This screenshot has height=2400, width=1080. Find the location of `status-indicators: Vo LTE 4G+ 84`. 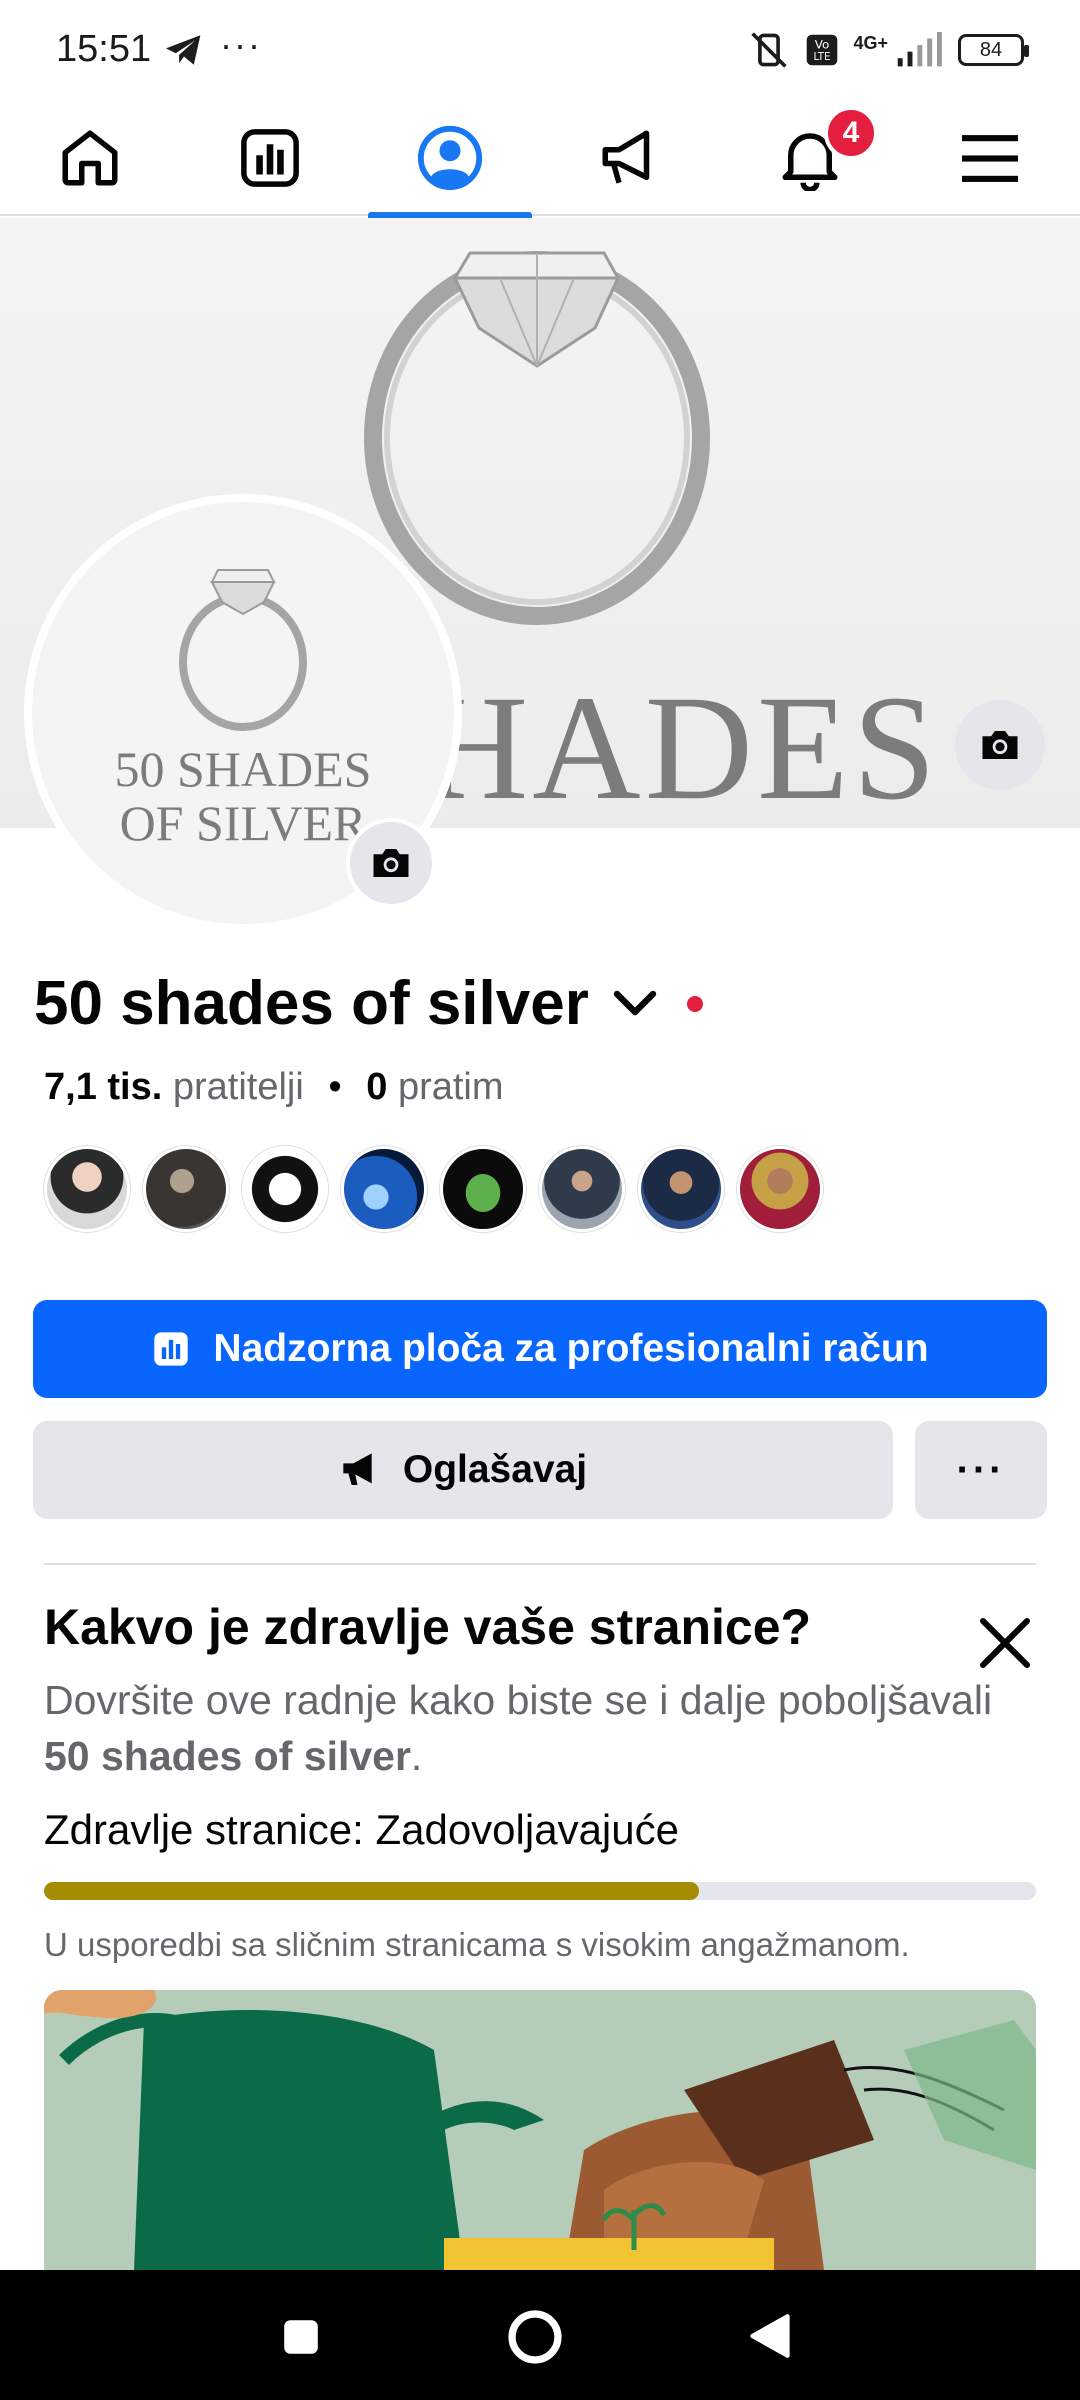

status-indicators: Vo LTE 4G+ 84 is located at coordinates (888, 50).